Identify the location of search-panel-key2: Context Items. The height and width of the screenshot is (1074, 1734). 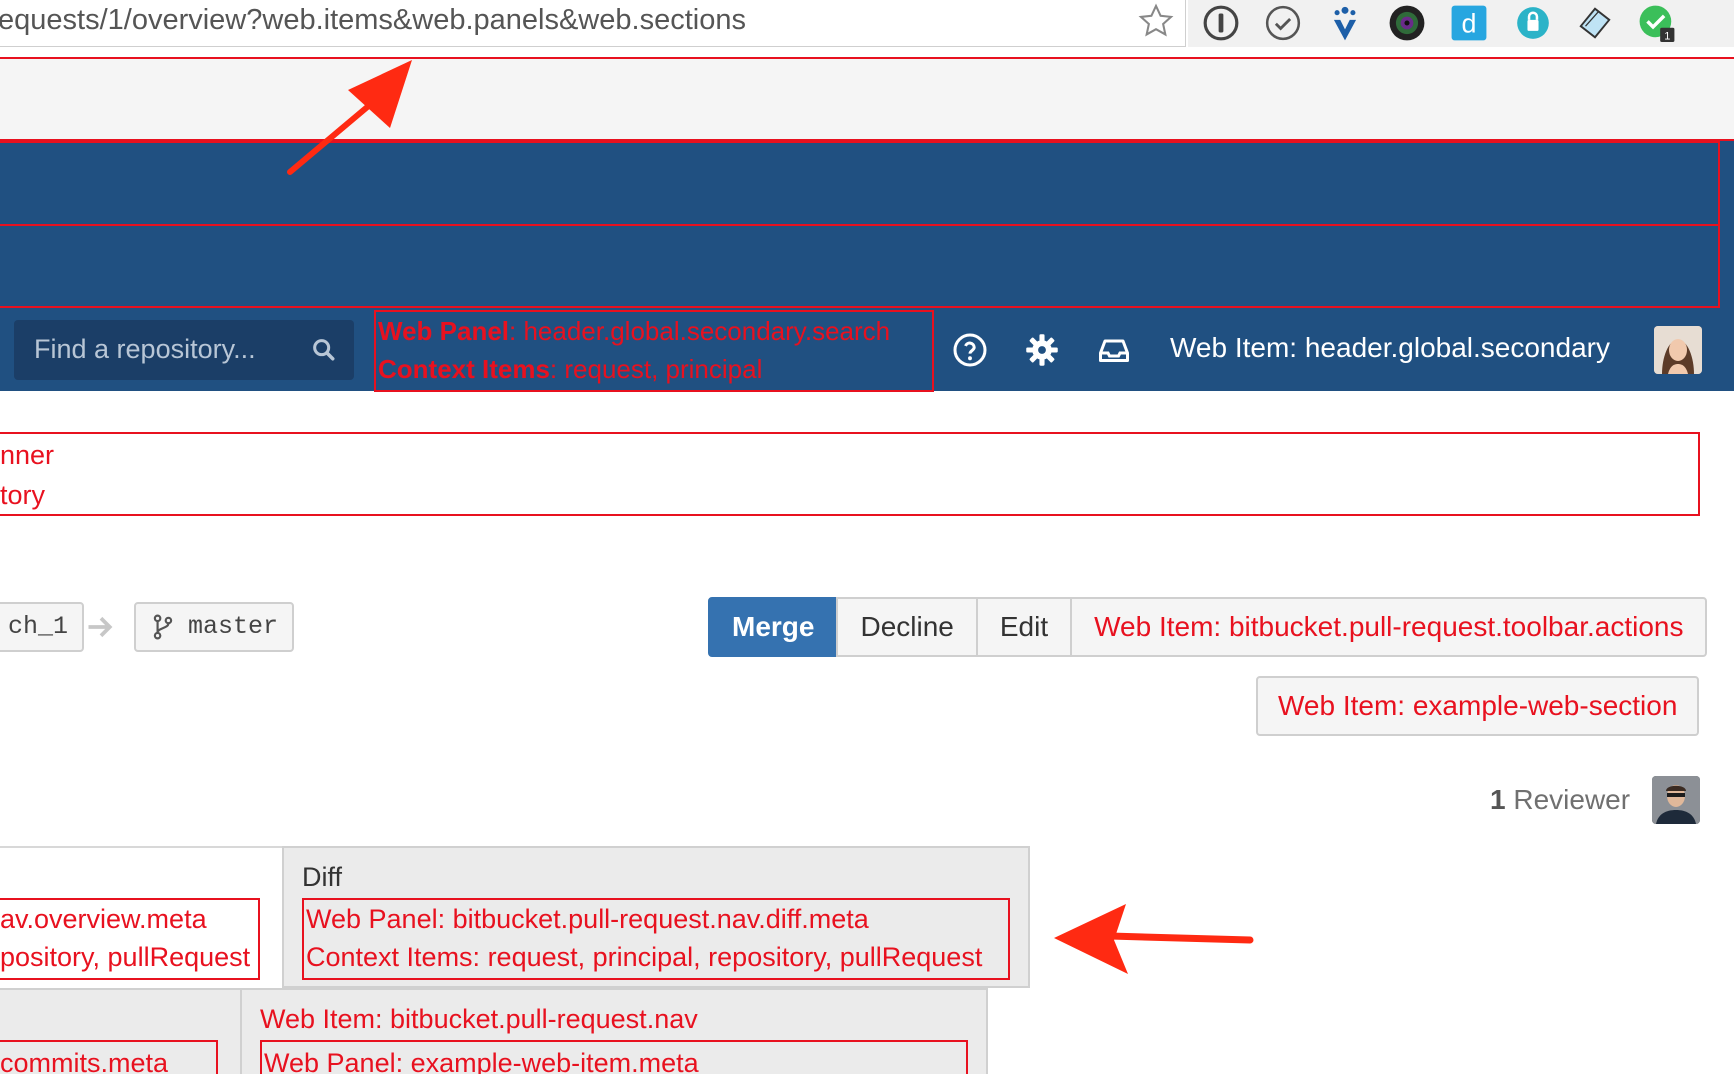
(464, 369).